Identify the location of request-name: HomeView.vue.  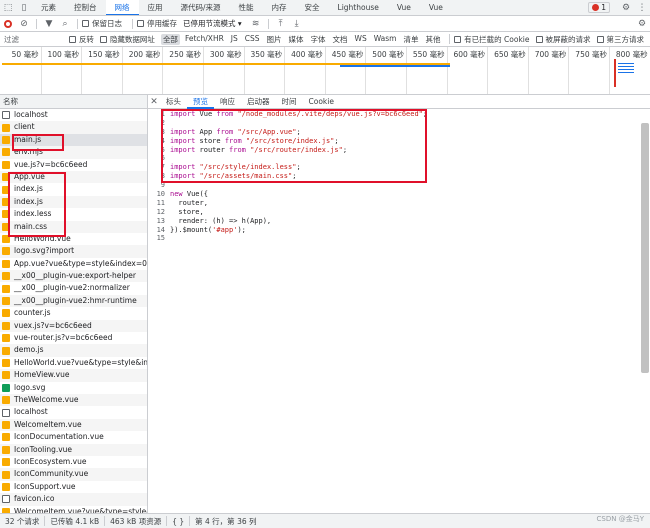
(42, 375).